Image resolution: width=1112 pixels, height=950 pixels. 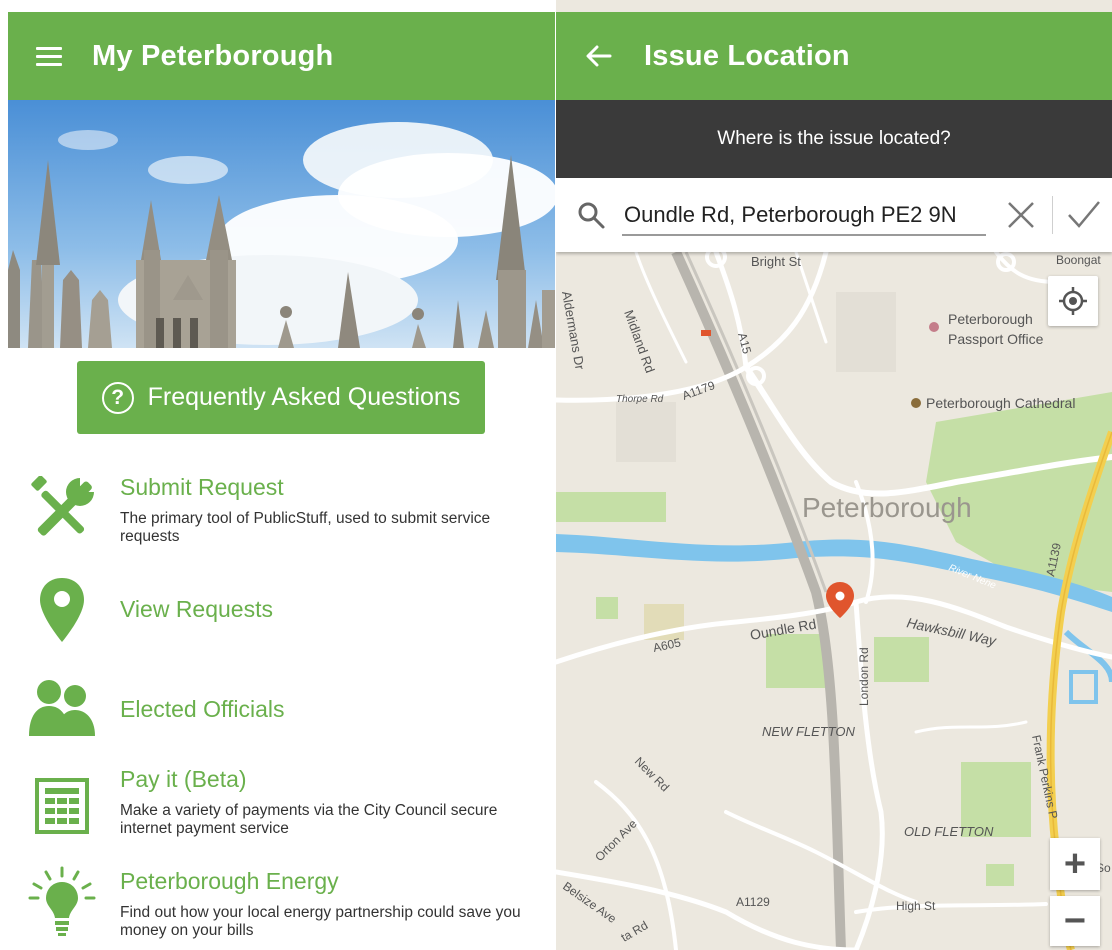 I want to click on map-label: Thorpe Rd, so click(x=640, y=399).